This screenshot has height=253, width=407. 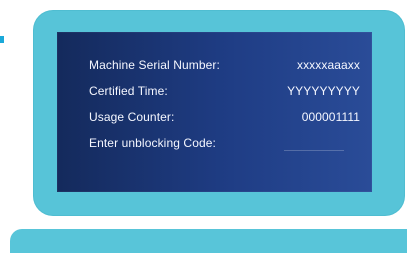 What do you see at coordinates (2, 39) in the screenshot?
I see `left-accent-mark` at bounding box center [2, 39].